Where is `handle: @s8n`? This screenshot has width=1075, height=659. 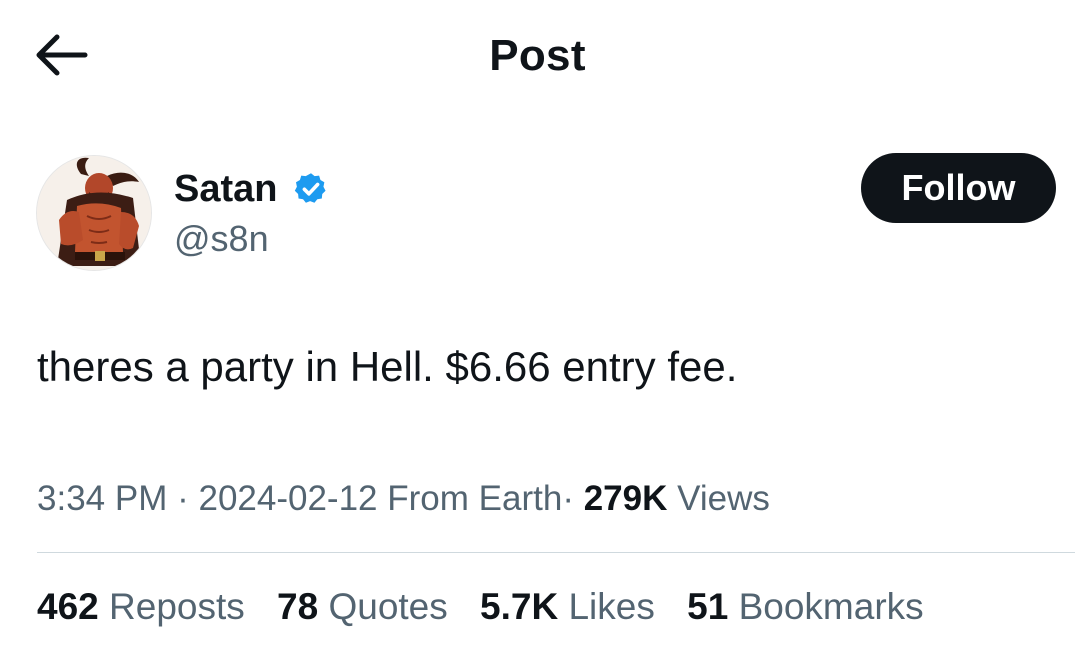 handle: @s8n is located at coordinates (221, 239).